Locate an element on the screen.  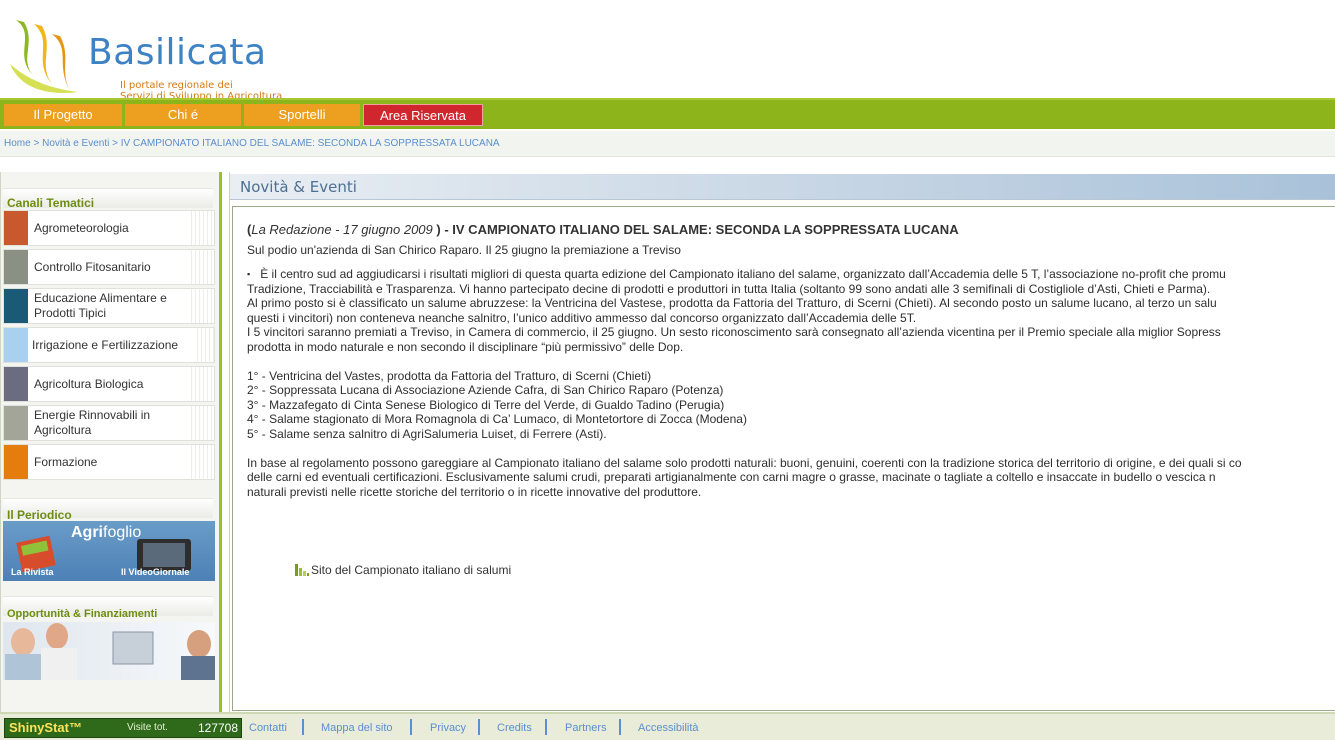
canale-agricoltura-biologica: Agricoltura Biologica is located at coordinates (109, 384).